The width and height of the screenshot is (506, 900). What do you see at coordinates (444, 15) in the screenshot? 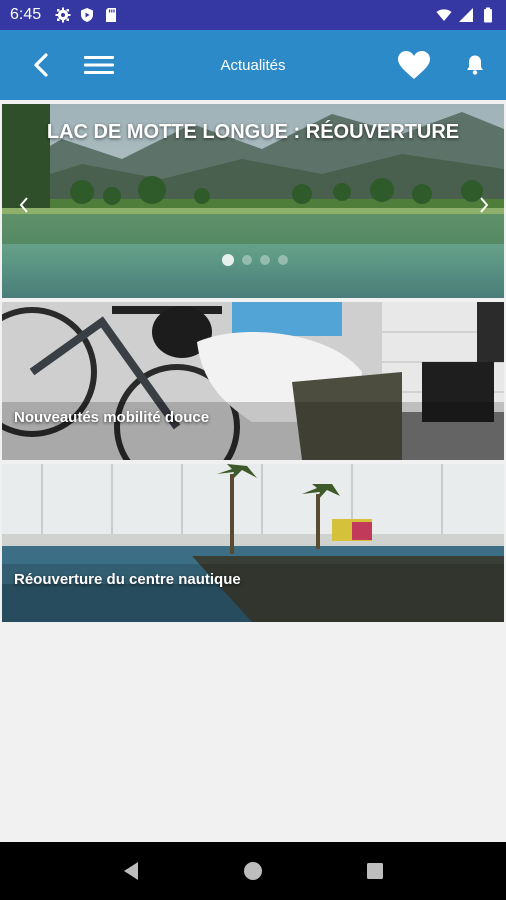
I see `wifi-icon` at bounding box center [444, 15].